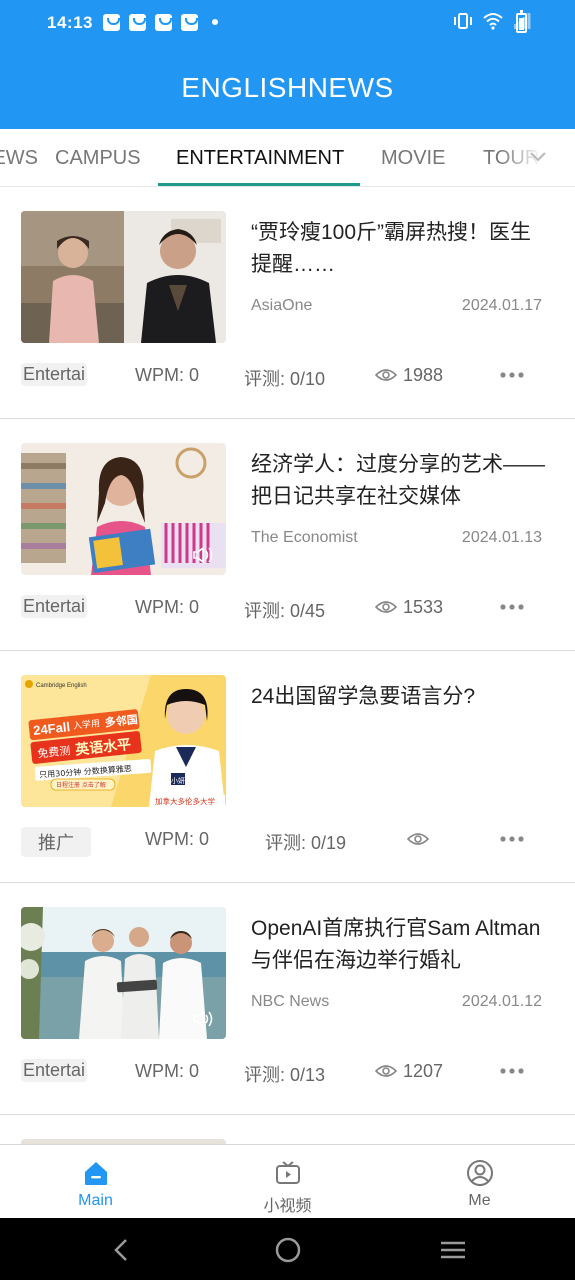  I want to click on view-count: 1207, so click(423, 1071).